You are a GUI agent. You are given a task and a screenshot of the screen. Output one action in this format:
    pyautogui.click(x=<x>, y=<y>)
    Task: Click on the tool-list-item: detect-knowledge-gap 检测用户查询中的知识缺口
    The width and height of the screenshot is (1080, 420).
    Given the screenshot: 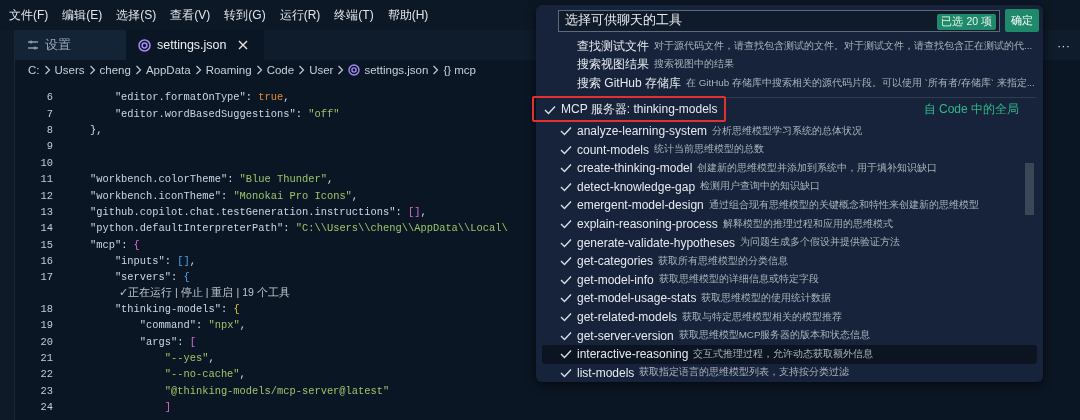 What is the action you would take?
    pyautogui.click(x=789, y=187)
    